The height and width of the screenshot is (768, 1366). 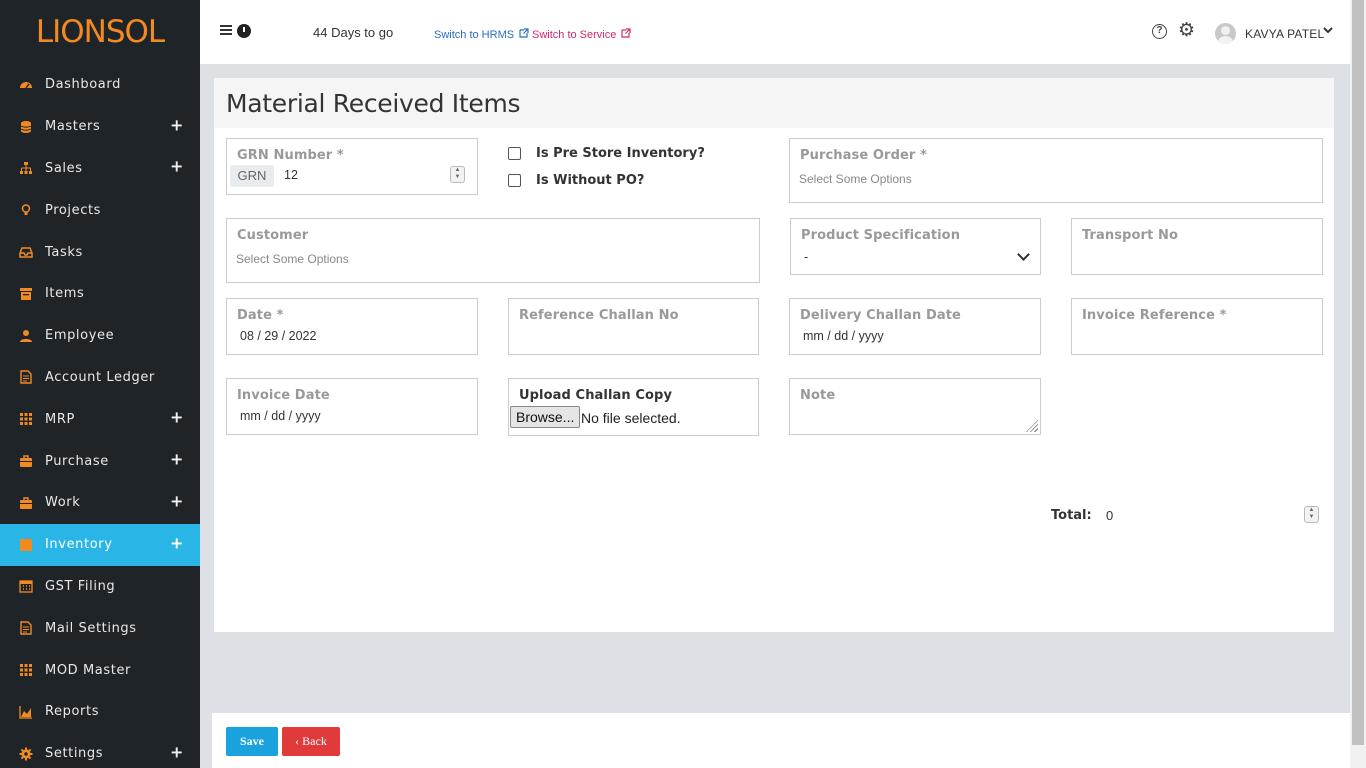 I want to click on sidebar-item-inventory: Inventory +, so click(x=100, y=544).